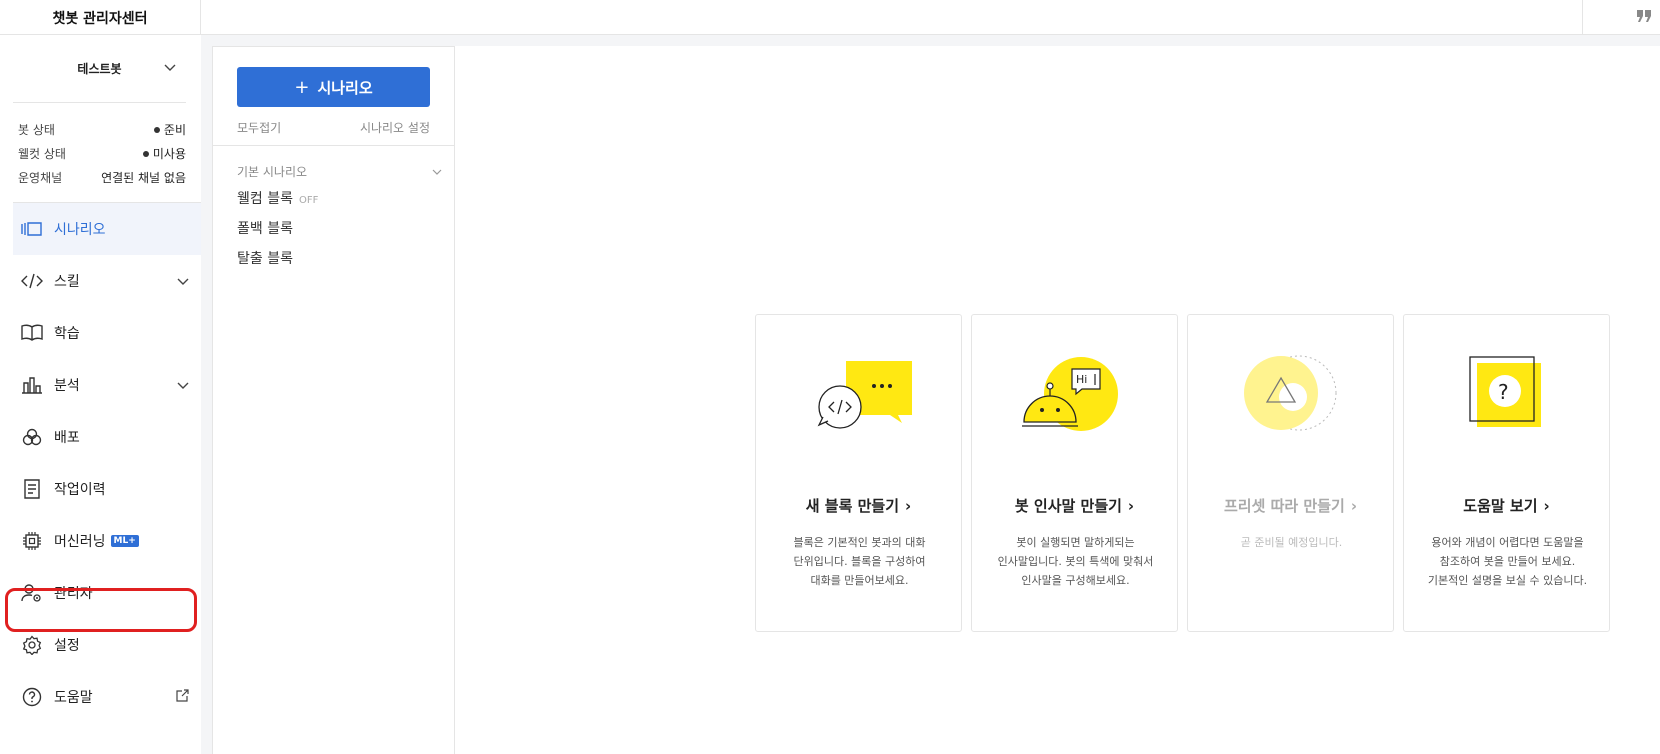 This screenshot has height=754, width=1660. I want to click on book-icon, so click(32, 333).